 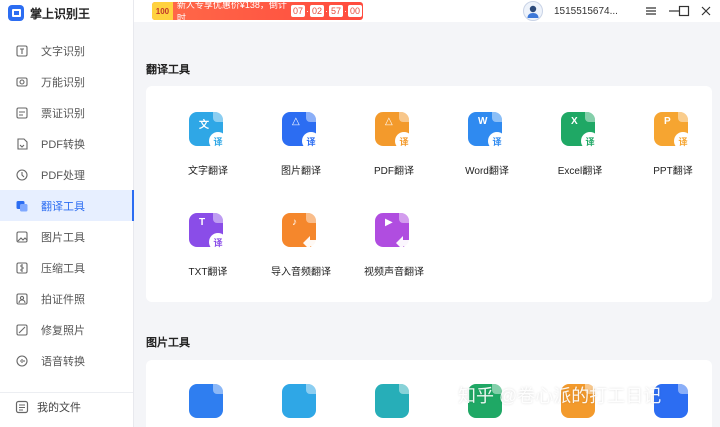 What do you see at coordinates (202, 222) in the screenshot?
I see `tool-glyph: T` at bounding box center [202, 222].